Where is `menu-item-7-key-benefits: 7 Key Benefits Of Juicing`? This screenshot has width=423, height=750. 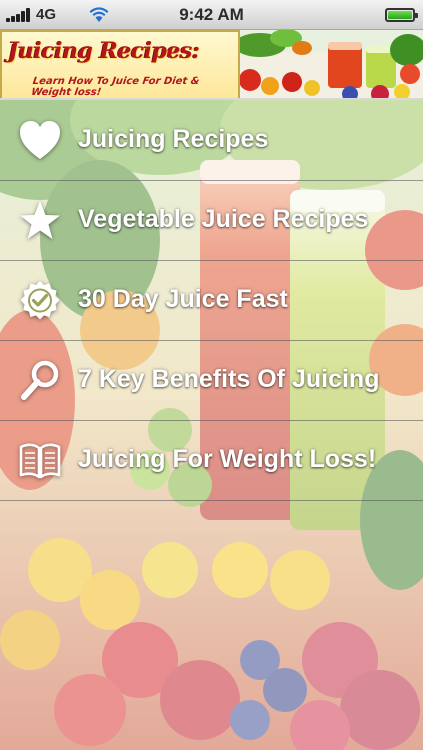 menu-item-7-key-benefits: 7 Key Benefits Of Juicing is located at coordinates (211, 381).